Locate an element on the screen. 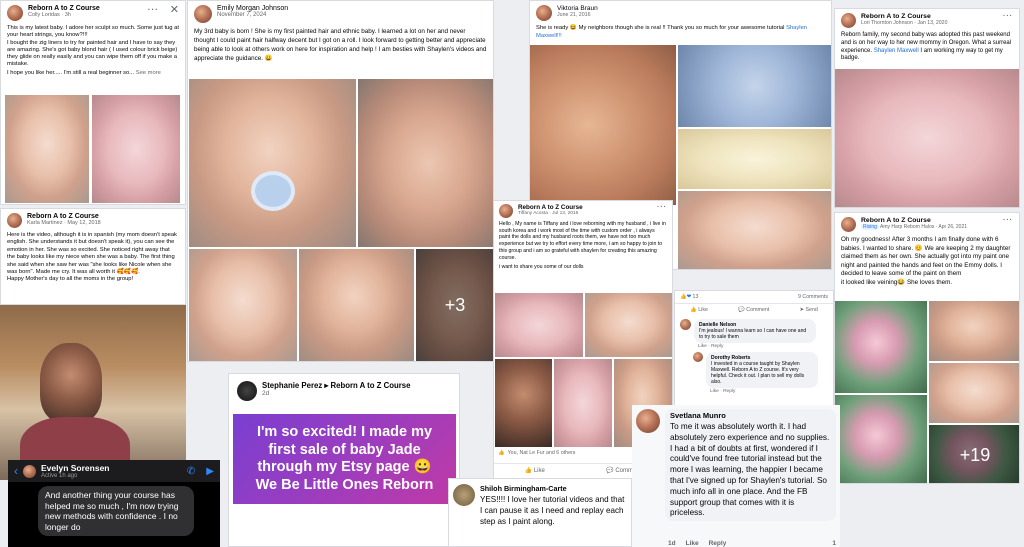  send-button: ➤ Send is located at coordinates (809, 310).